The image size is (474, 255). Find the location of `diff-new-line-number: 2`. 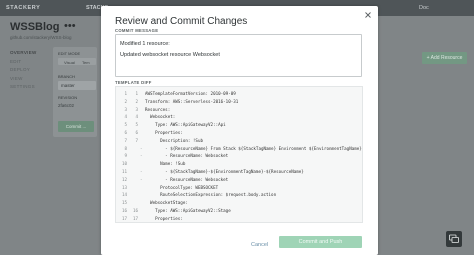

diff-new-line-number: 2 is located at coordinates (136, 101).